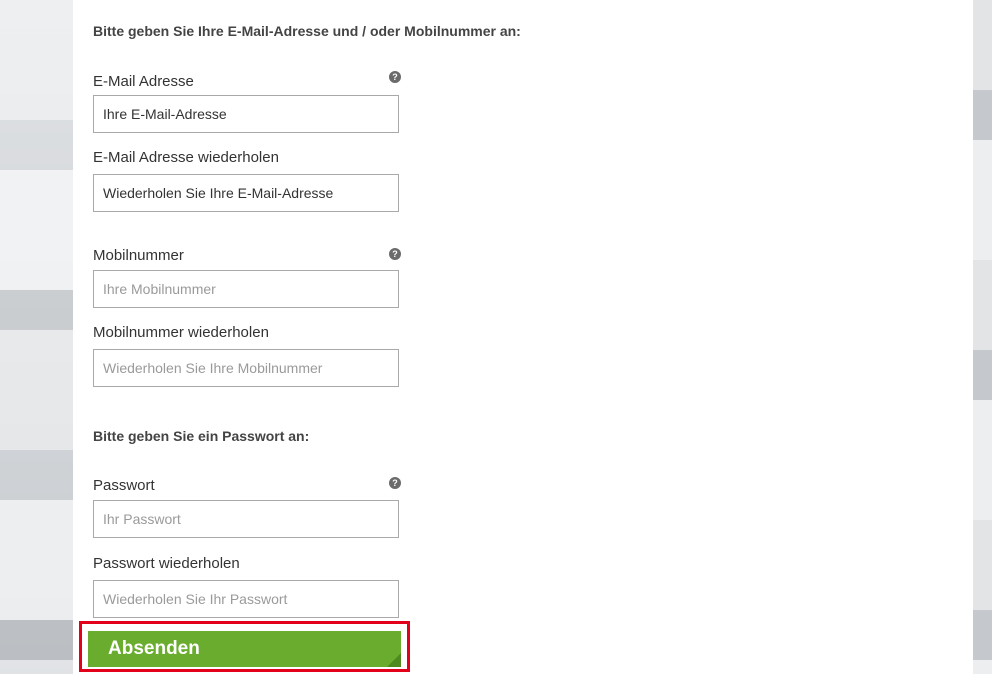 This screenshot has height=674, width=992. What do you see at coordinates (186, 157) in the screenshot?
I see `email-repeat-label: E-Mail Adresse wiederholen` at bounding box center [186, 157].